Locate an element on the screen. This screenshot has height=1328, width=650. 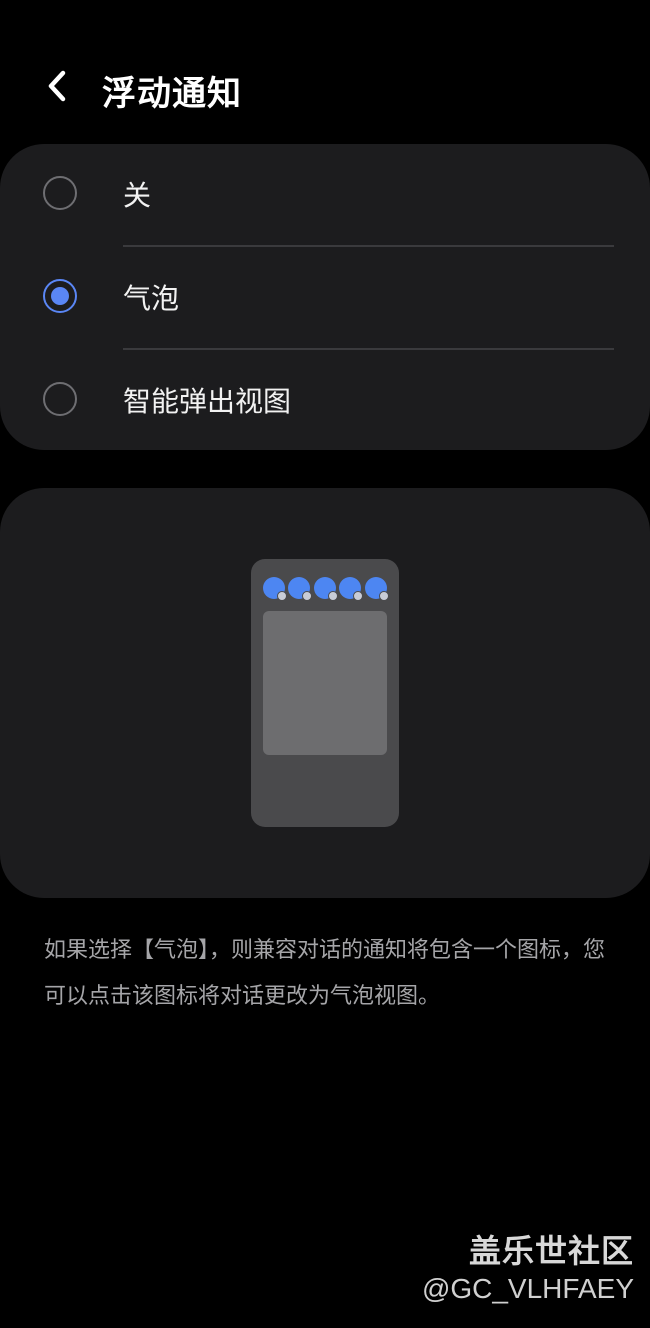
page-title: 浮动通知 is located at coordinates (172, 94).